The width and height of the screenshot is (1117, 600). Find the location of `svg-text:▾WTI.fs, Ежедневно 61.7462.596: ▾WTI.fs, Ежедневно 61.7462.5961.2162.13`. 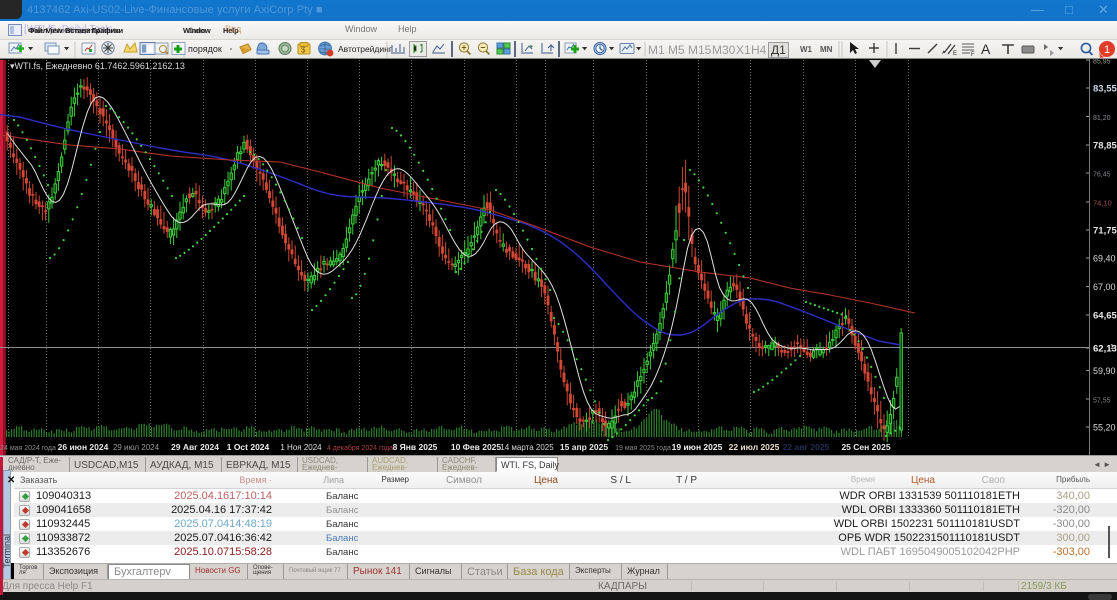

svg-text:▾WTI.fs, Ежедневно 61.7462.596: ▾WTI.fs, Ежедневно 61.7462.5961.2162.13 is located at coordinates (97, 66).